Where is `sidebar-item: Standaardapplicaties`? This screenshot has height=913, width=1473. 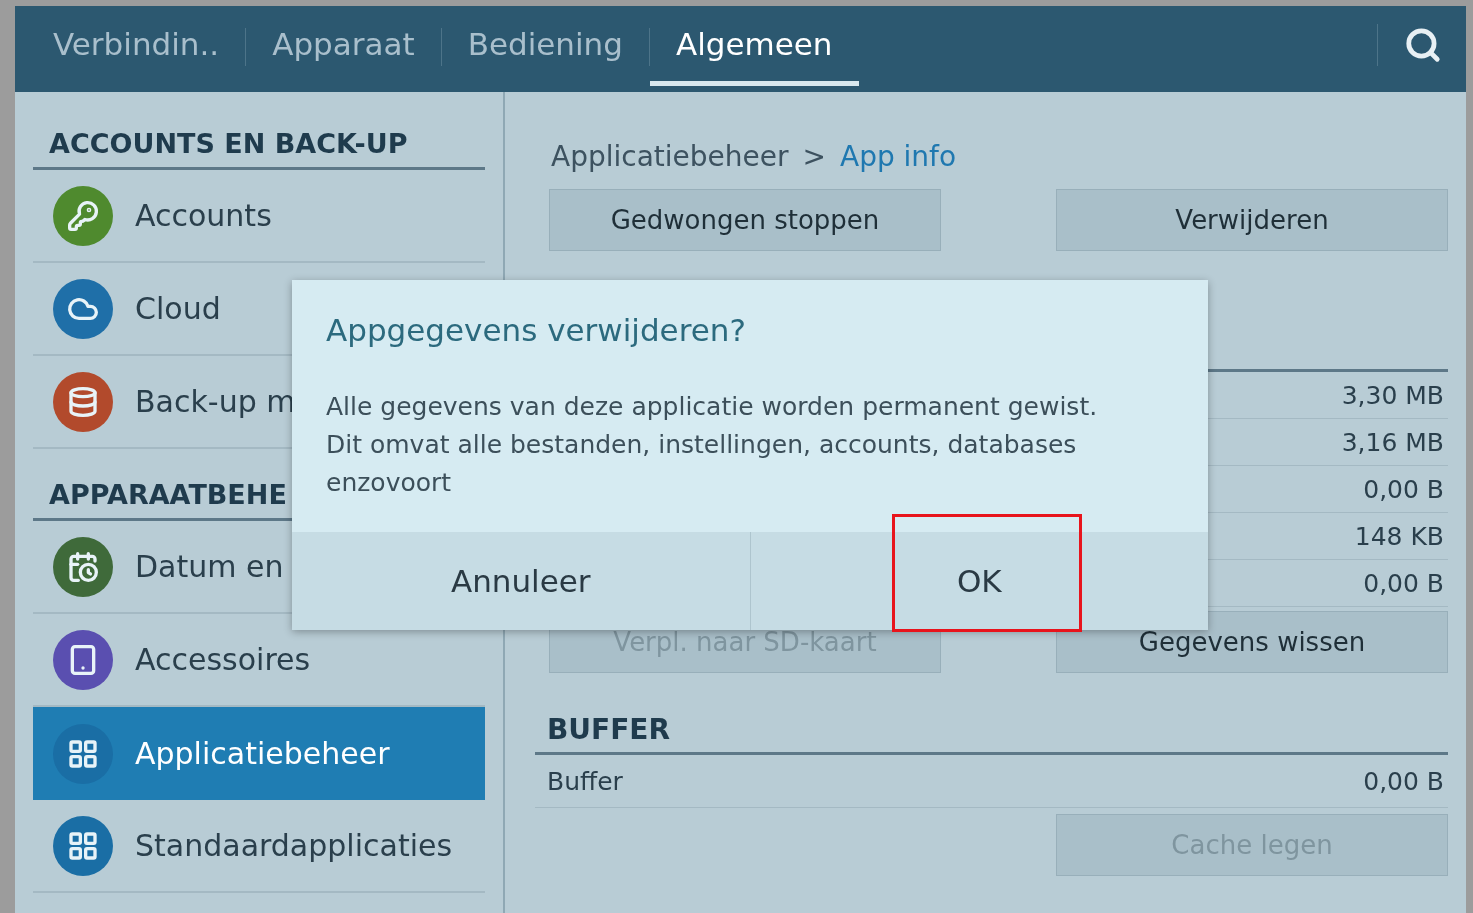 sidebar-item: Standaardapplicaties is located at coordinates (259, 846).